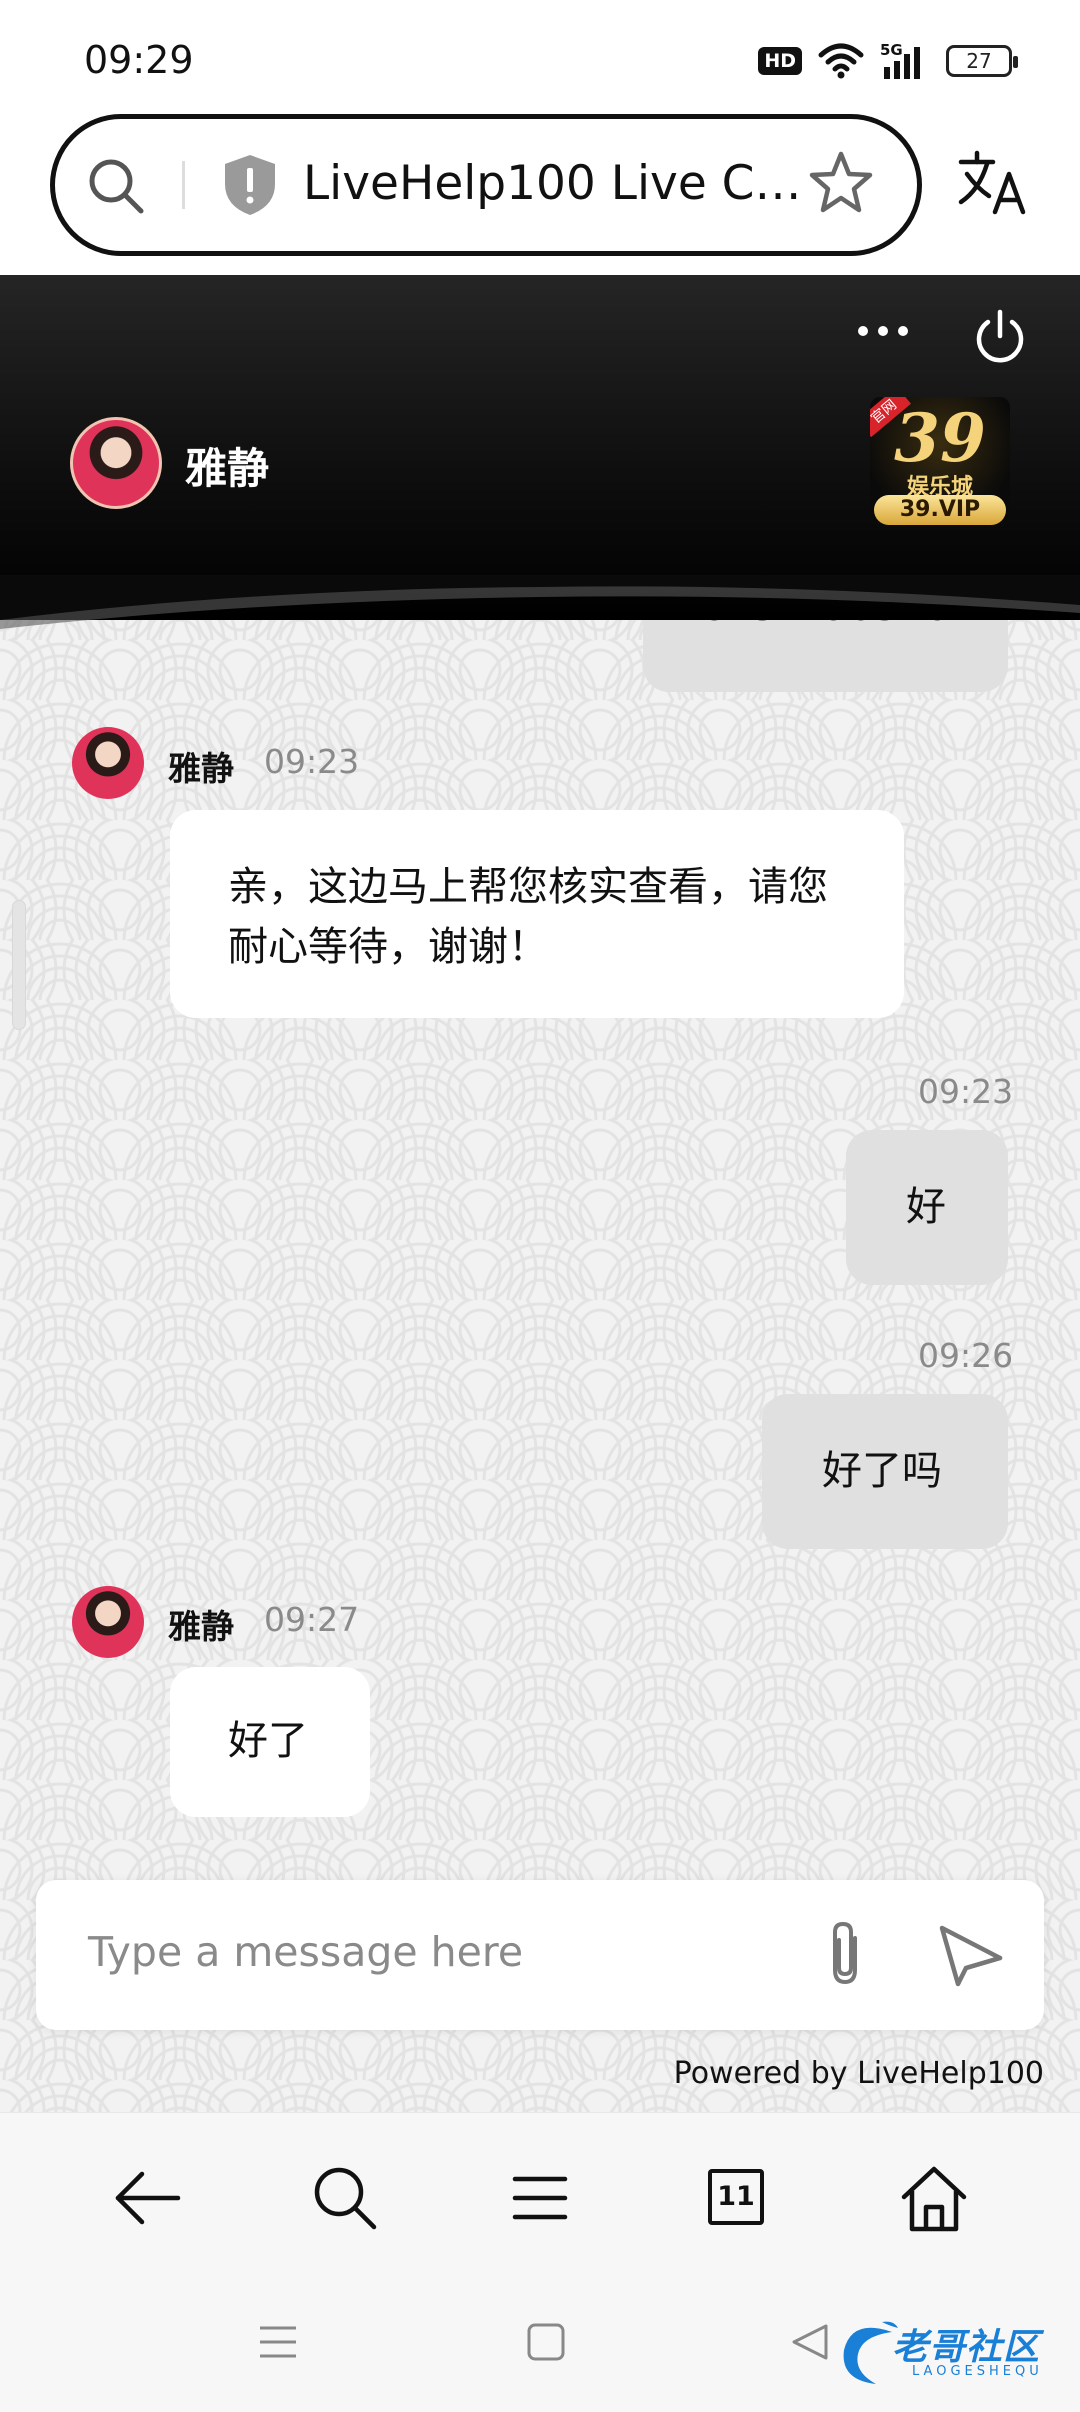  I want to click on star-icon, so click(841, 183).